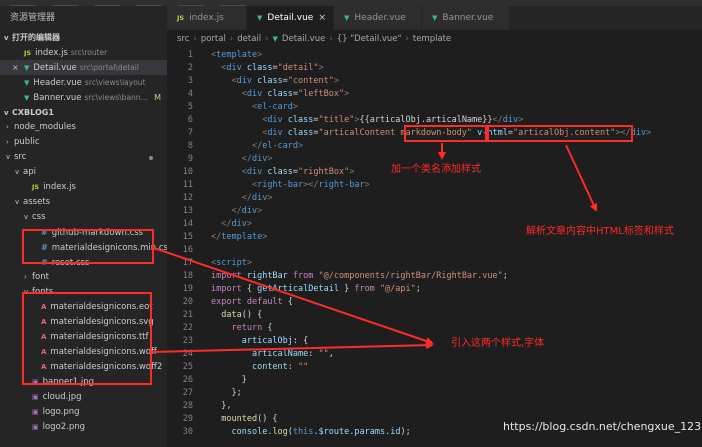 This screenshot has width=702, height=447. I want to click on line-number: 28, so click(187, 406).